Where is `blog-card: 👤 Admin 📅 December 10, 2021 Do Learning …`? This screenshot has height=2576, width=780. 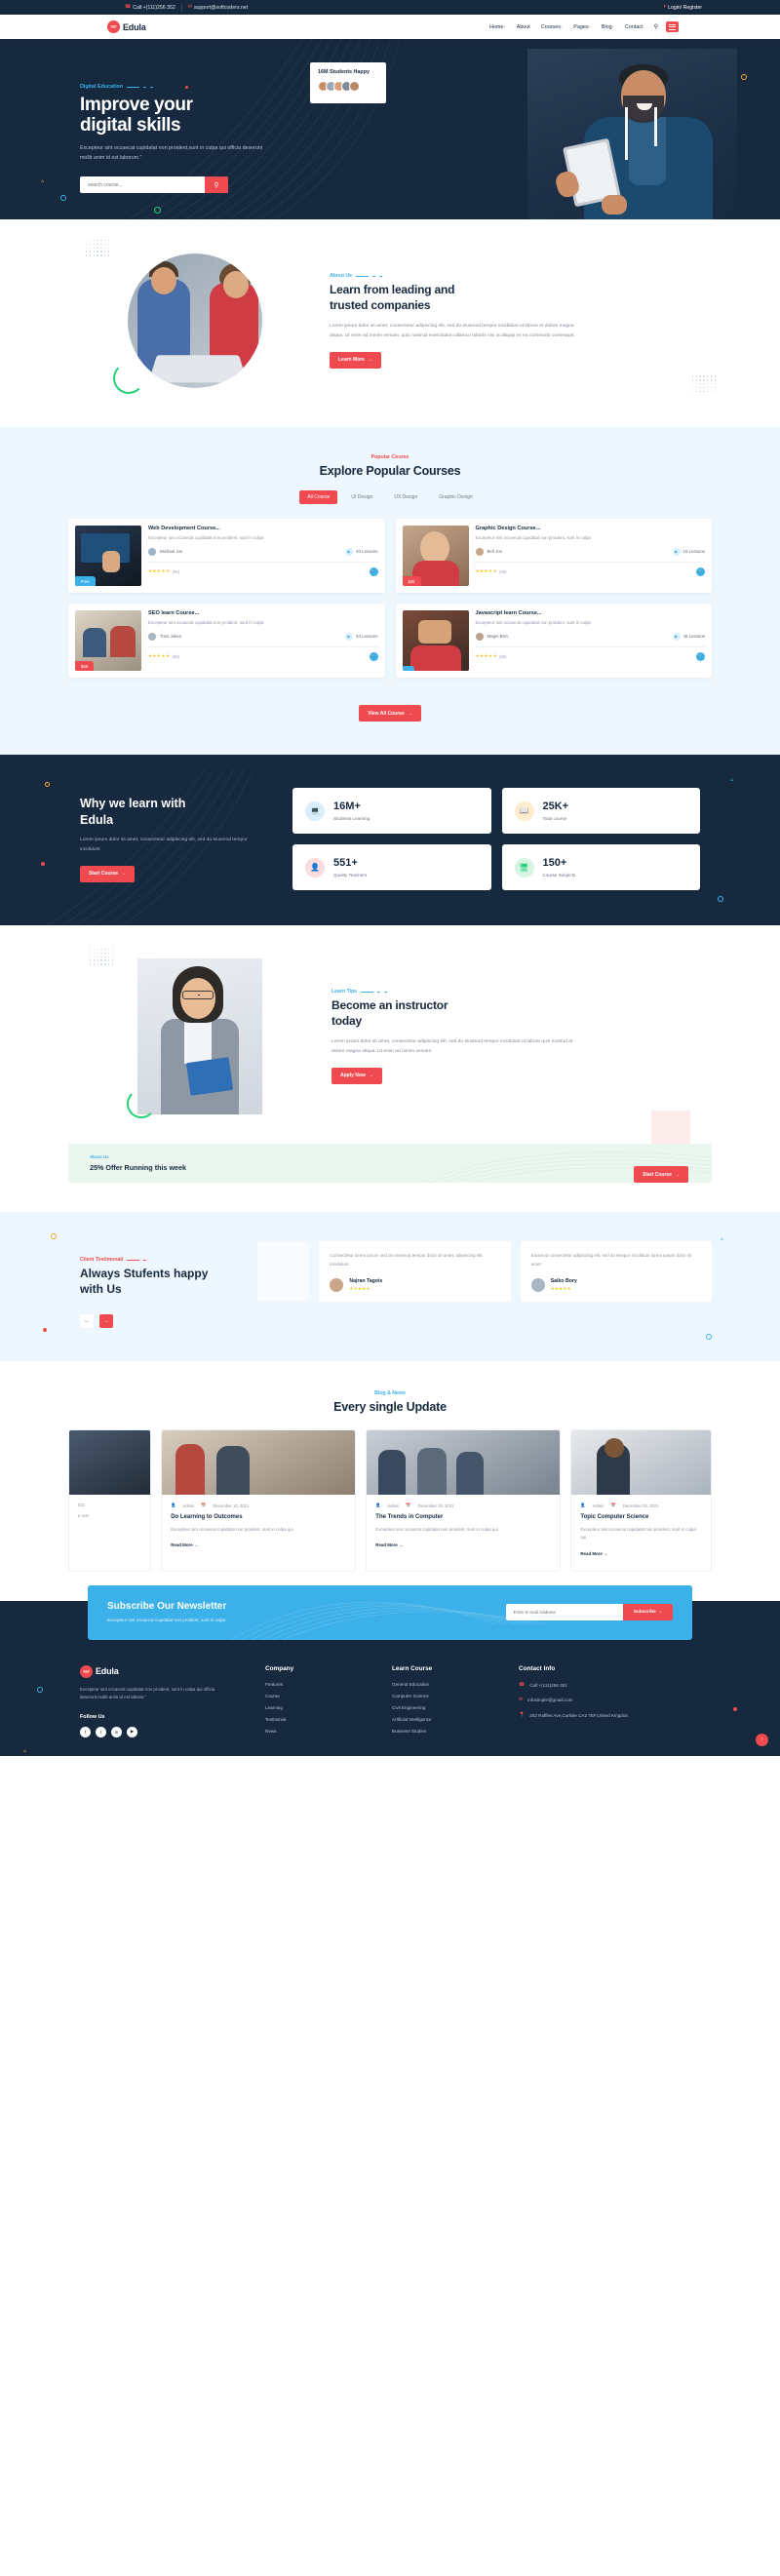 blog-card: 👤 Admin 📅 December 10, 2021 Do Learning … is located at coordinates (259, 1500).